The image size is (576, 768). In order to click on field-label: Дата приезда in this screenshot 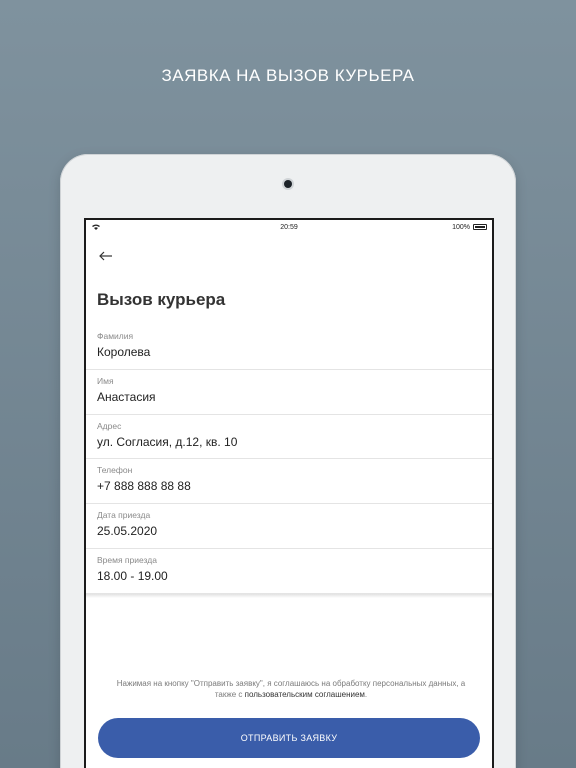, I will do `click(124, 515)`.